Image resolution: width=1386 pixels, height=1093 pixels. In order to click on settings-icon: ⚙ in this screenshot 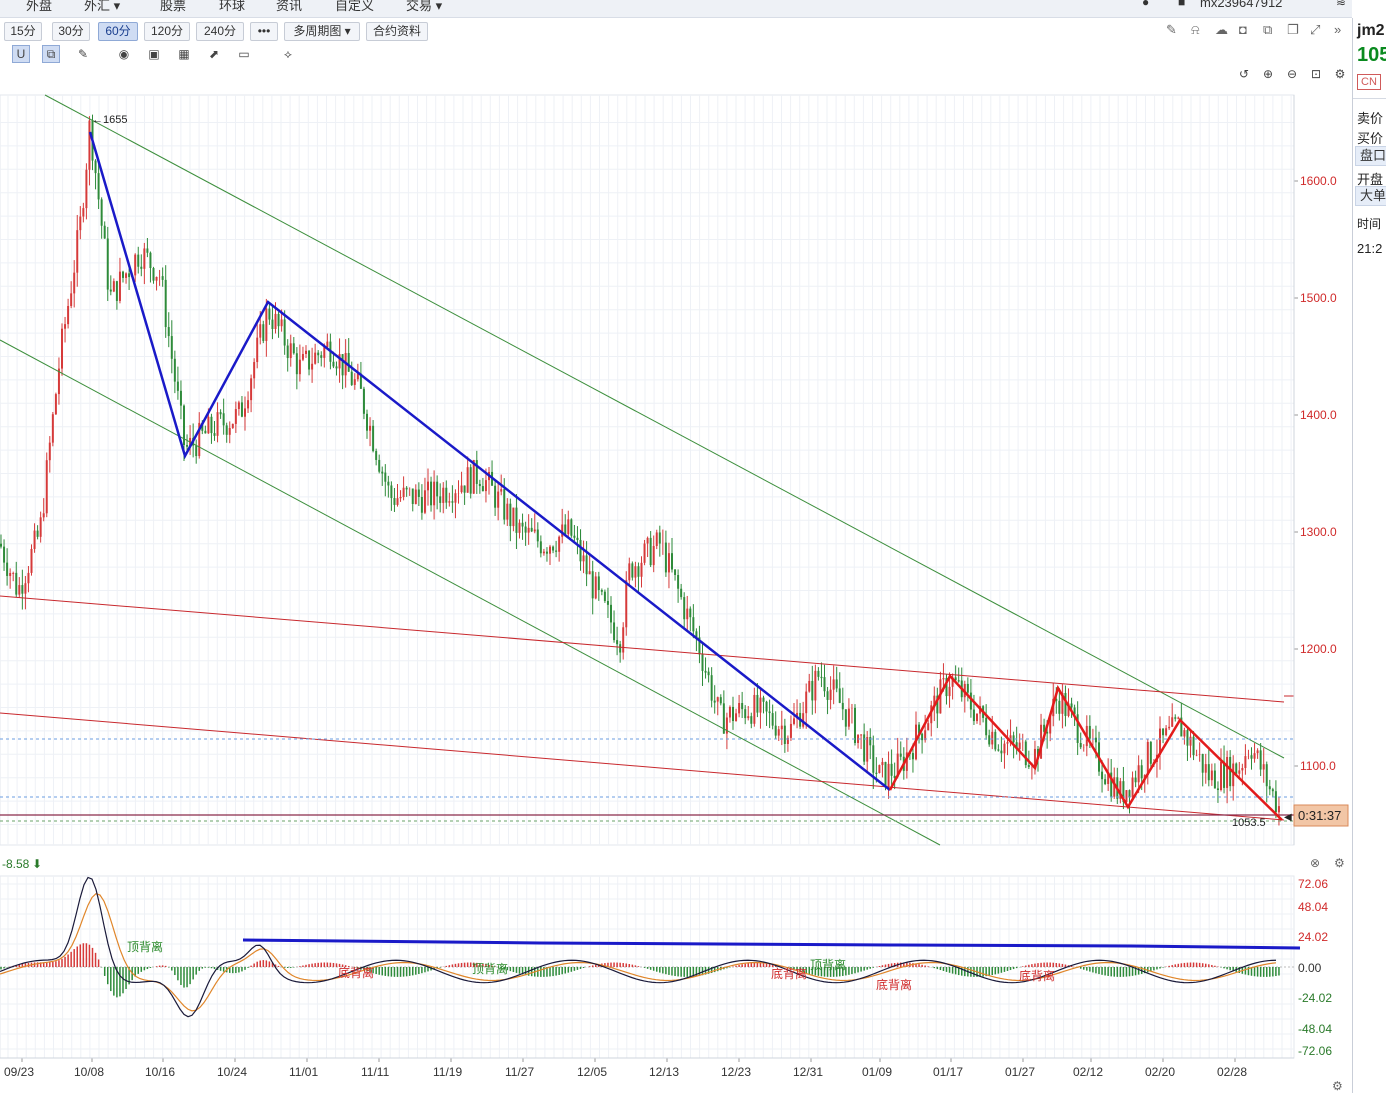, I will do `click(1337, 1086)`.